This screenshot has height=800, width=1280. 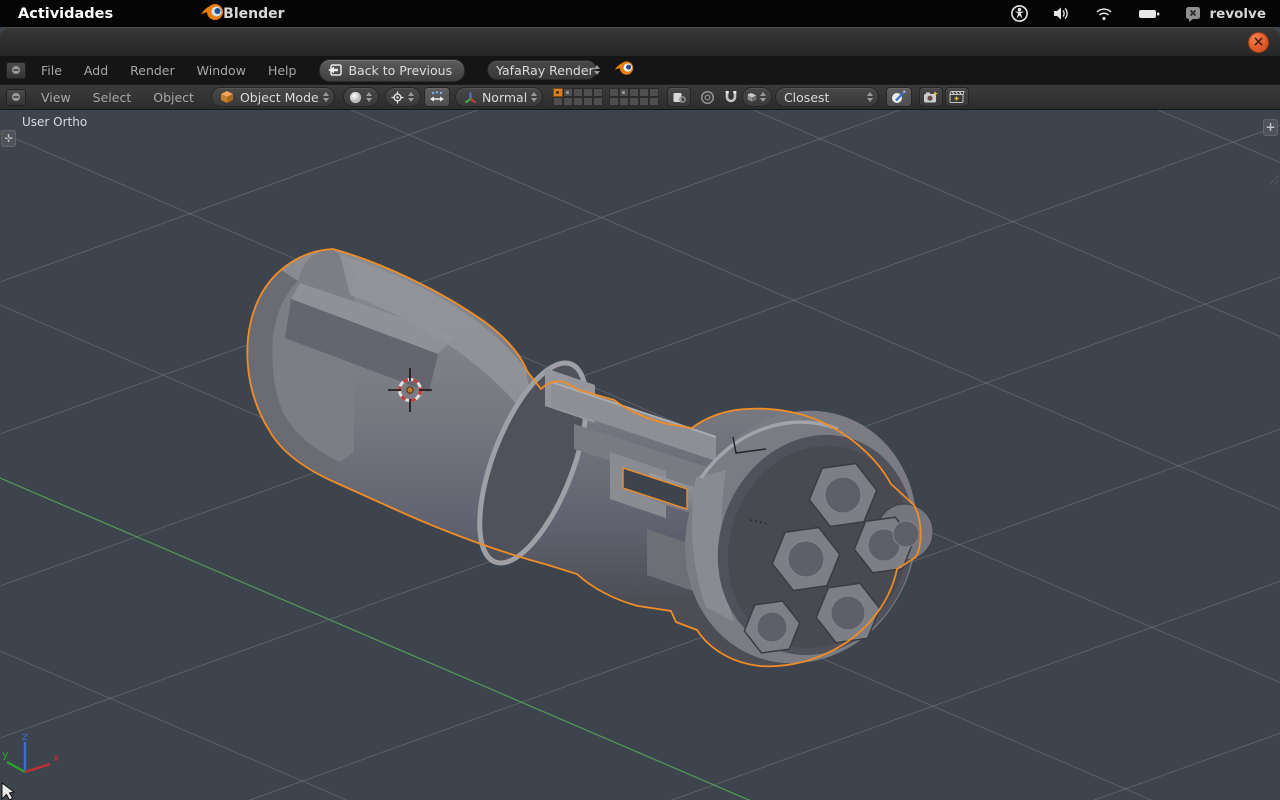 What do you see at coordinates (282, 70) in the screenshot?
I see `menu-help: Help` at bounding box center [282, 70].